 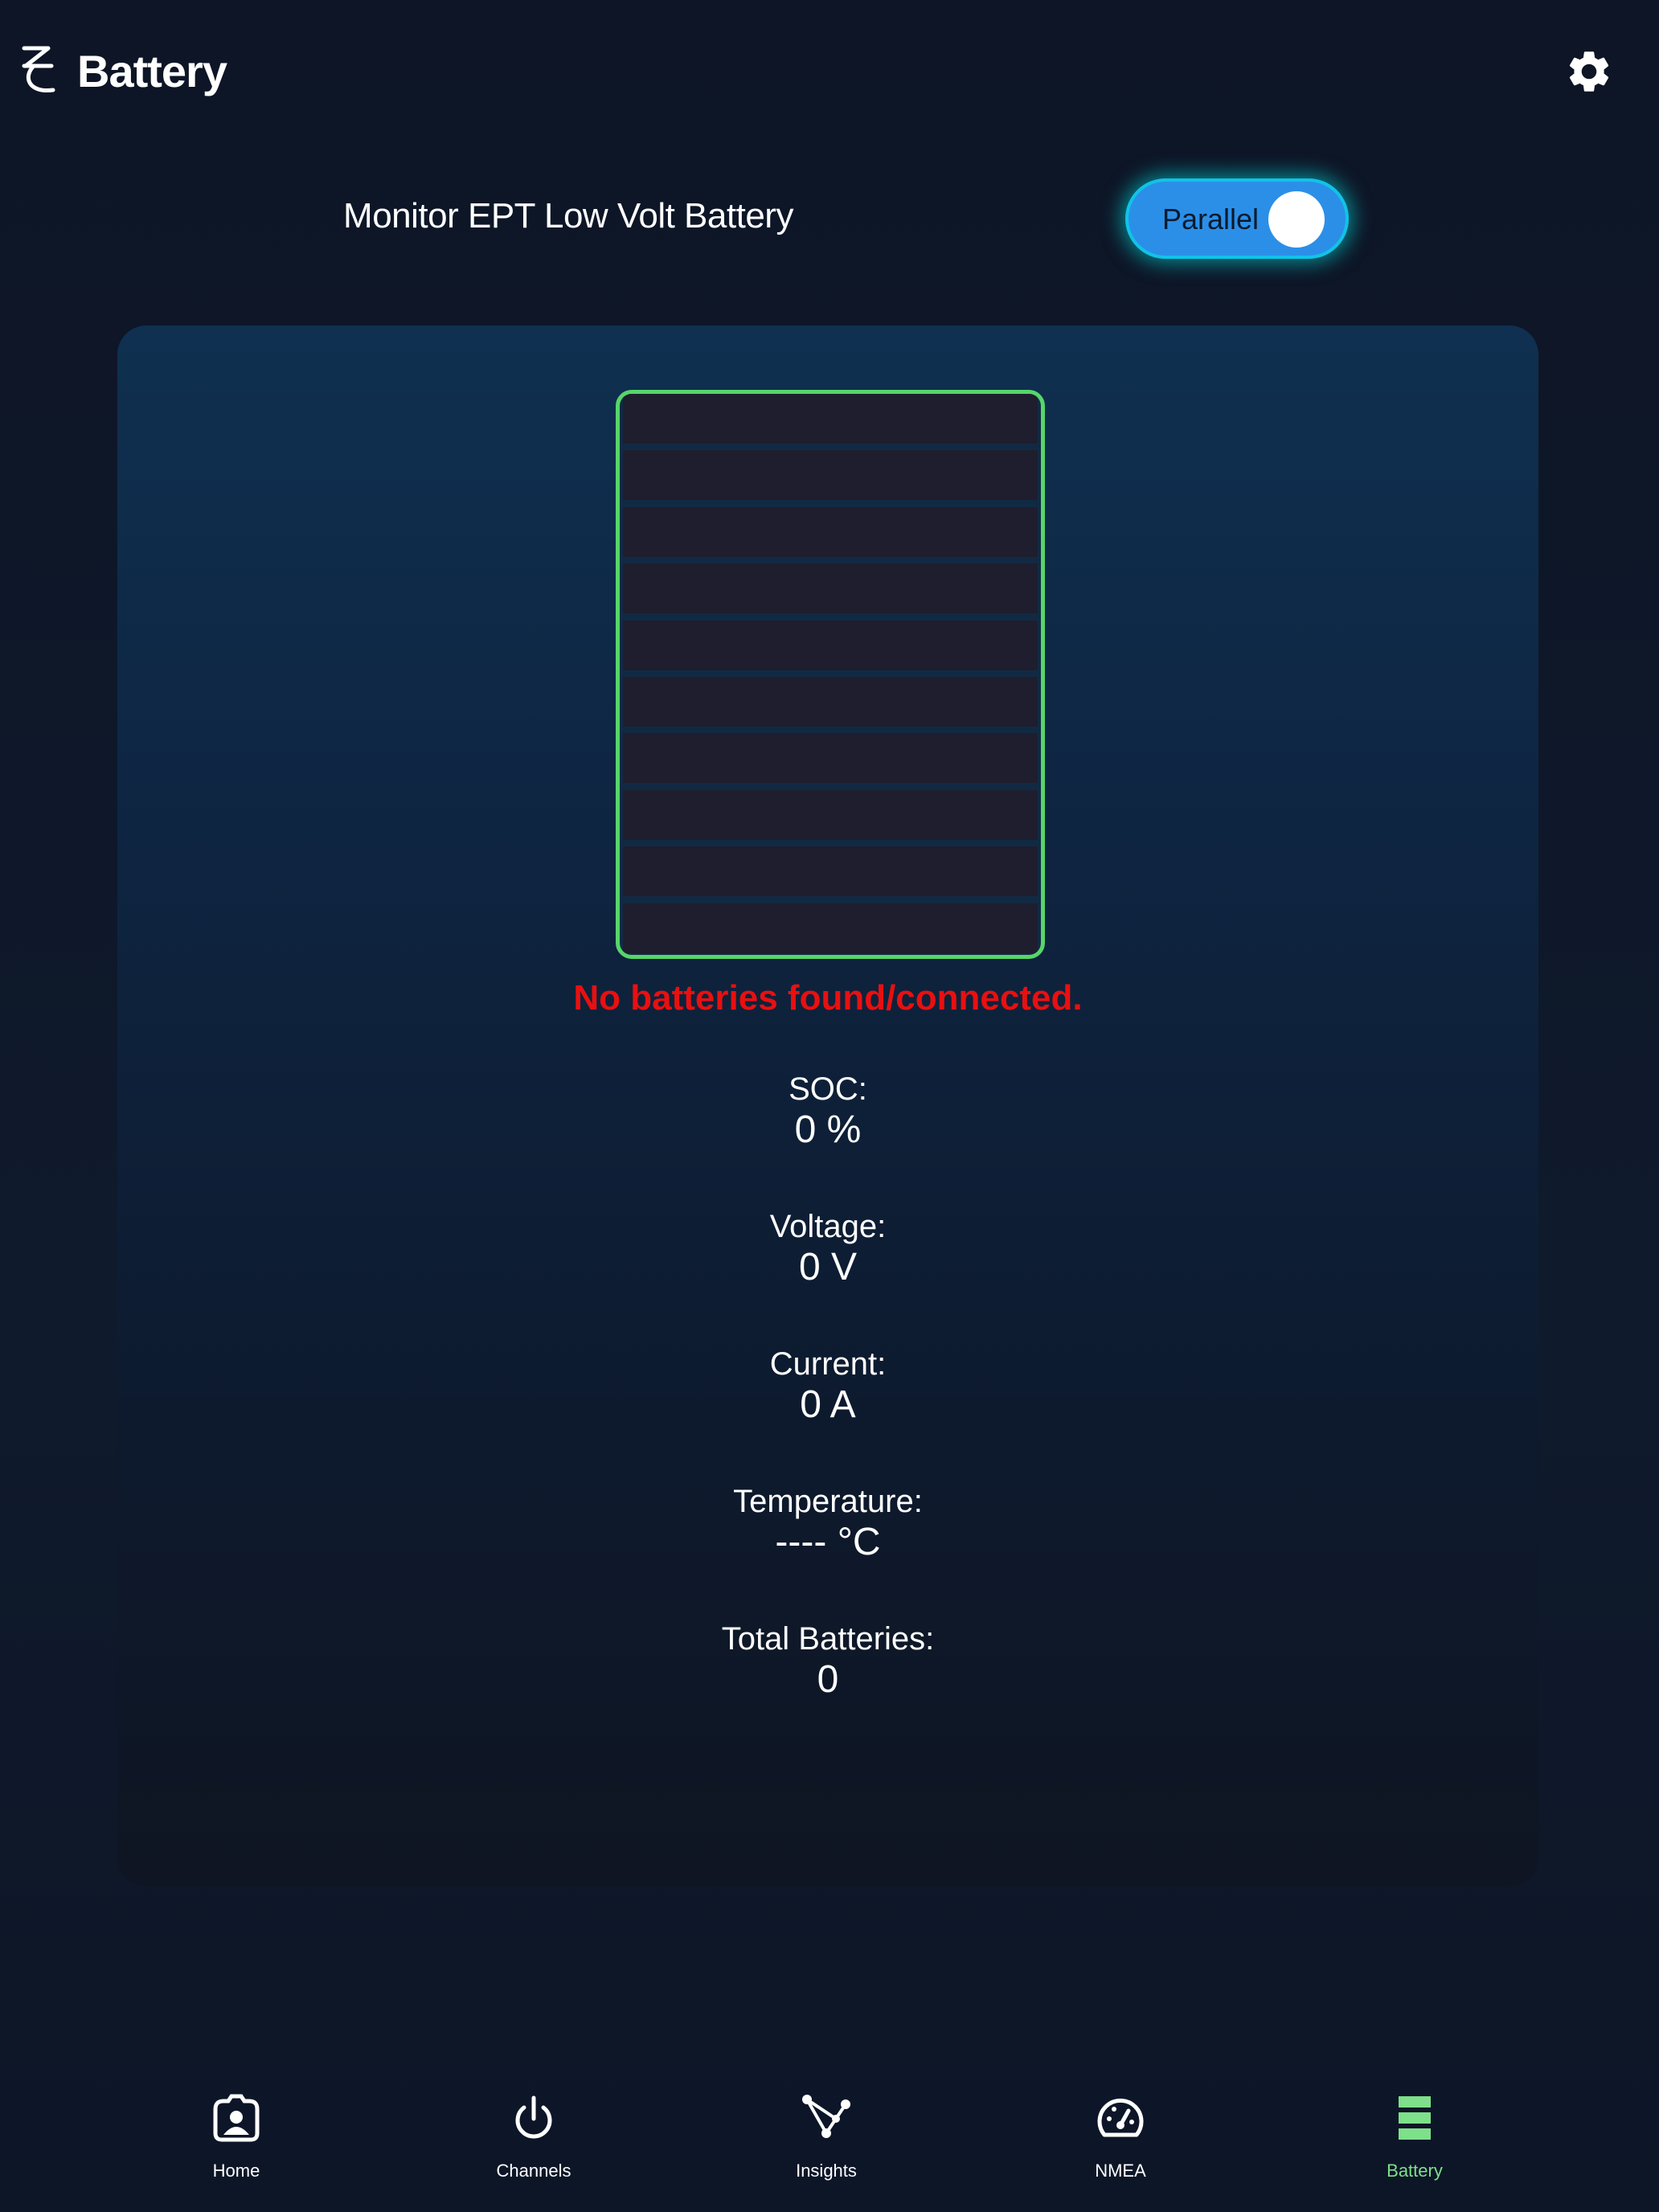 I want to click on stat-value: 0, so click(x=828, y=1679).